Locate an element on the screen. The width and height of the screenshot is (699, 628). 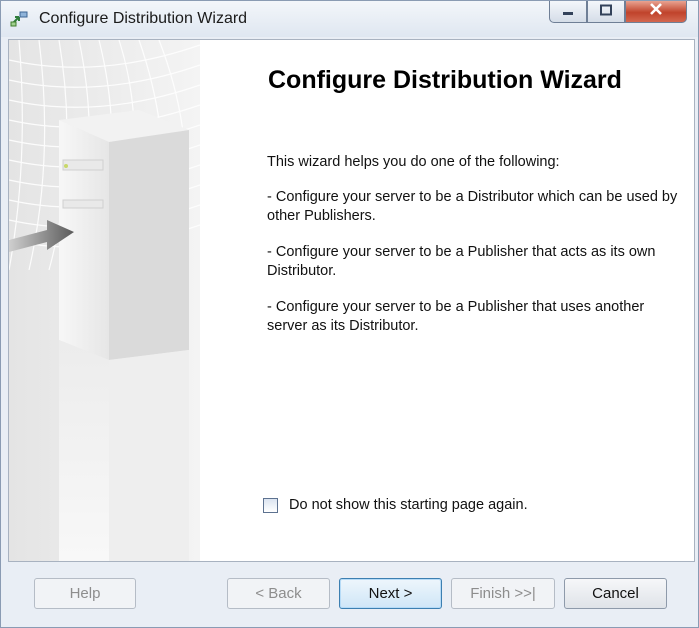
skip-start-page-option: Do not show this starting page again. is located at coordinates (395, 505).